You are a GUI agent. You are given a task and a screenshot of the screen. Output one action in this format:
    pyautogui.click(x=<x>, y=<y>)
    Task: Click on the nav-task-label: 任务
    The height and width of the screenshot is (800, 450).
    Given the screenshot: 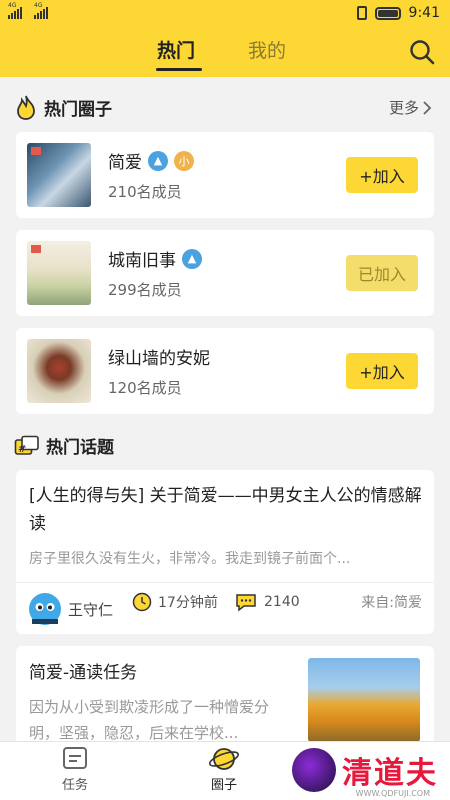 What is the action you would take?
    pyautogui.click(x=74, y=785)
    